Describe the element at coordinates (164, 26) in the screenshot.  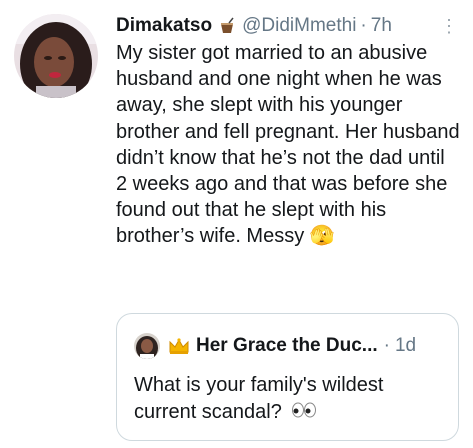
I see `author-name: Dimakatso` at that location.